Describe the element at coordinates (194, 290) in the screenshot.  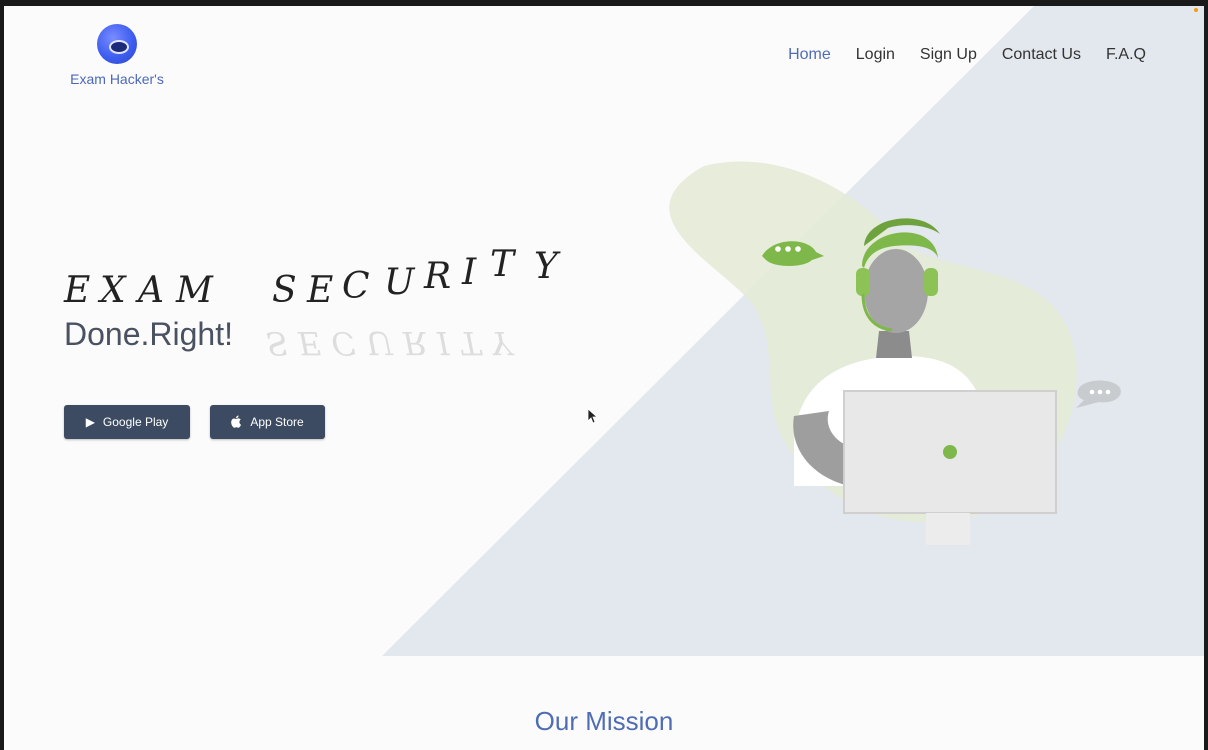
I see `headline-letter: M` at that location.